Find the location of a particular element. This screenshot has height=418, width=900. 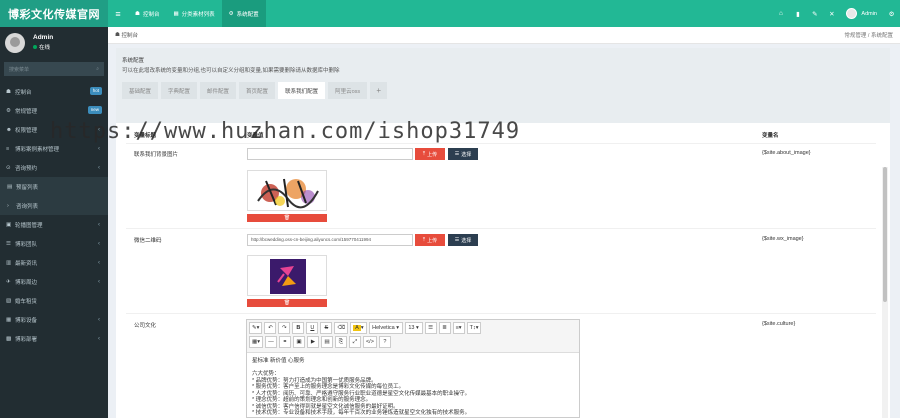

config-tab: 阿里云oss is located at coordinates (348, 90).